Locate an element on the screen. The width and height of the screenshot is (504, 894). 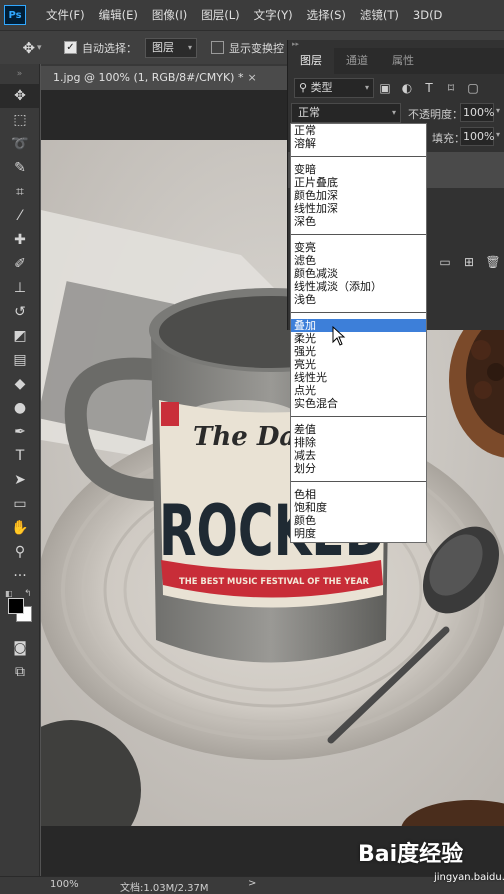
type-tool-icon: T is located at coordinates (20, 456).